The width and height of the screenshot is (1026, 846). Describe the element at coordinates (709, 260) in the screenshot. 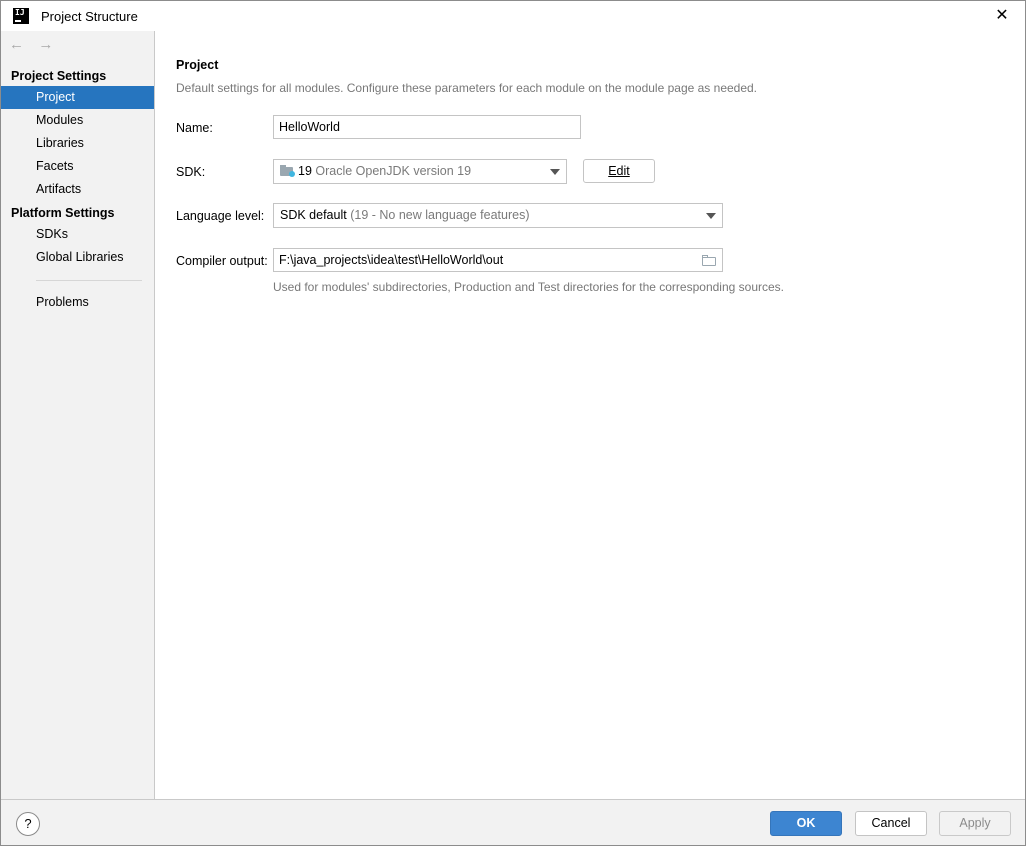

I see `browse-folder-icon` at that location.